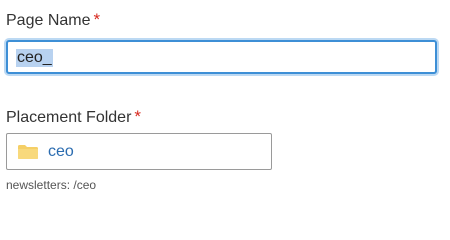 The width and height of the screenshot is (450, 240). Describe the element at coordinates (69, 117) in the screenshot. I see `placement-folder-label-text: Placement Folder` at that location.